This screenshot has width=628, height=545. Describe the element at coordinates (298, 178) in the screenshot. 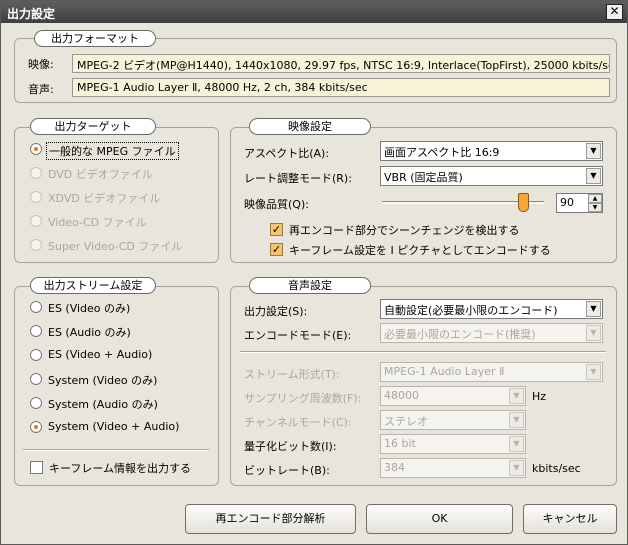

I see `rate-mode-label: レート調整モード(R):` at that location.